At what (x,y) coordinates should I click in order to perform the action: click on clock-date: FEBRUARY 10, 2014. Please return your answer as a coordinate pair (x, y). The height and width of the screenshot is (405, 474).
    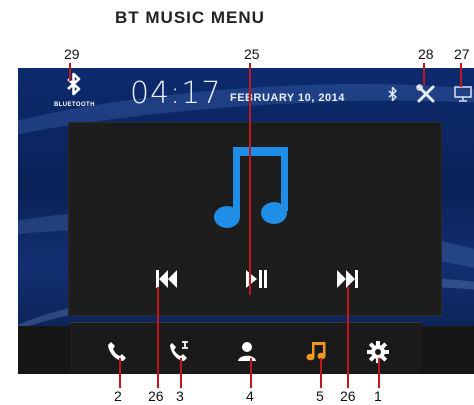
    Looking at the image, I should click on (287, 98).